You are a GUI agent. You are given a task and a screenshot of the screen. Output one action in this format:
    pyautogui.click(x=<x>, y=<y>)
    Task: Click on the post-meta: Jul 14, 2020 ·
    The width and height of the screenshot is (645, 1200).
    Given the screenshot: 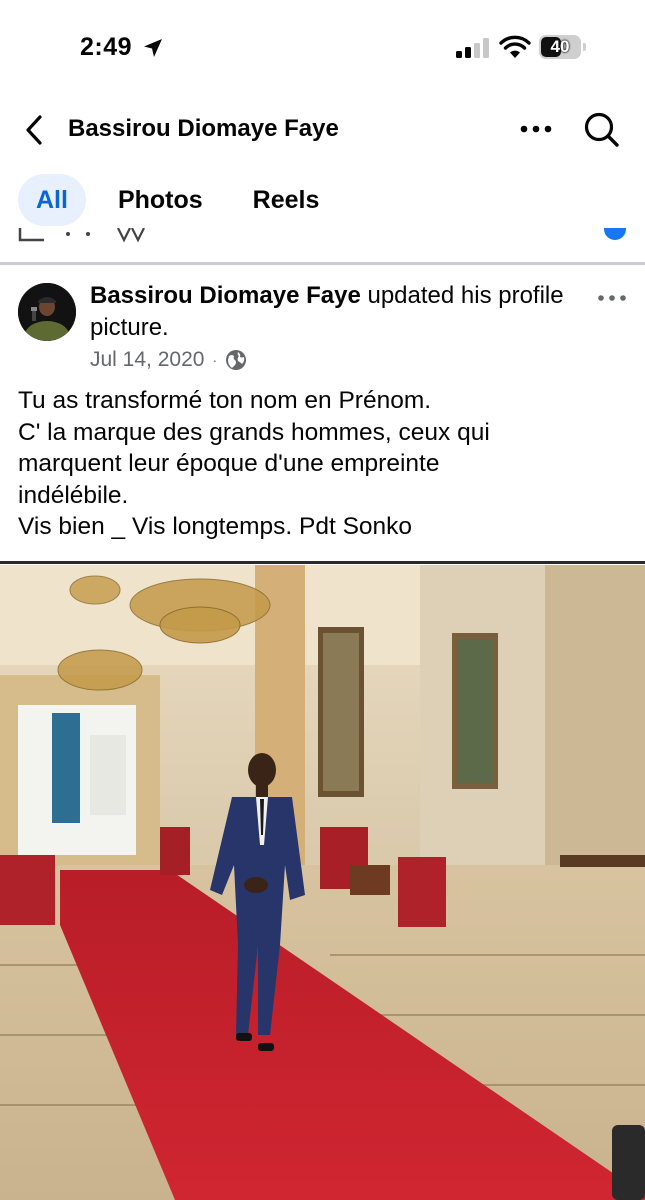 What is the action you would take?
    pyautogui.click(x=168, y=360)
    